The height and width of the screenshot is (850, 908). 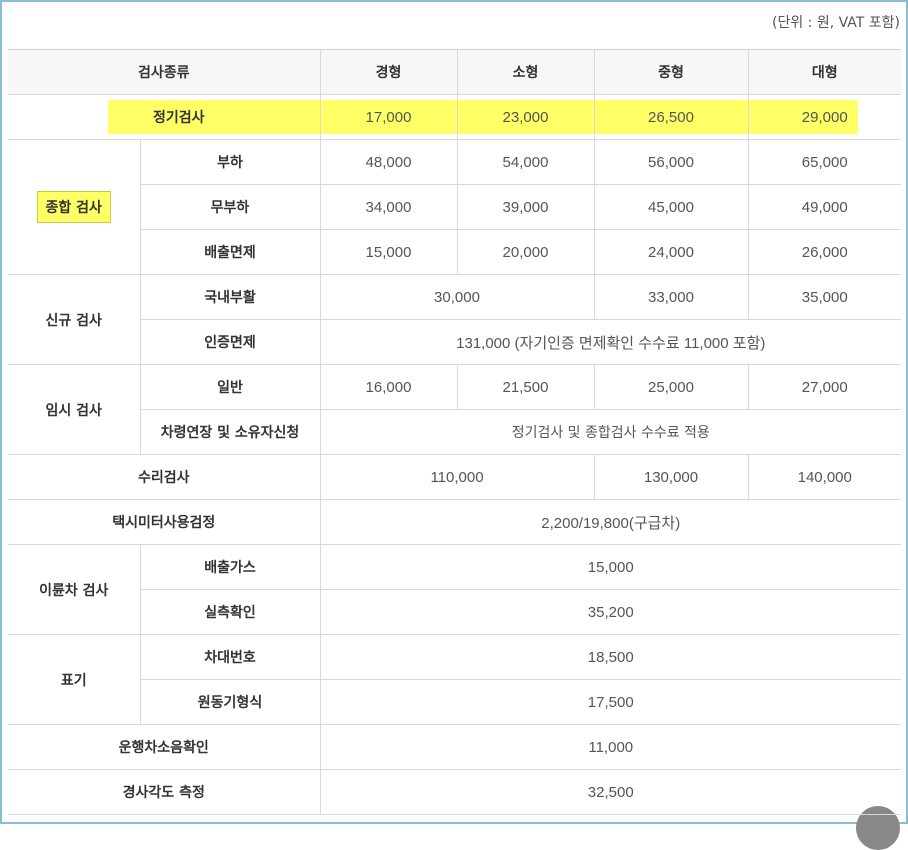 I want to click on temp-extend-value: 정기검사 및 종합검사 수수료 적용, so click(x=610, y=432).